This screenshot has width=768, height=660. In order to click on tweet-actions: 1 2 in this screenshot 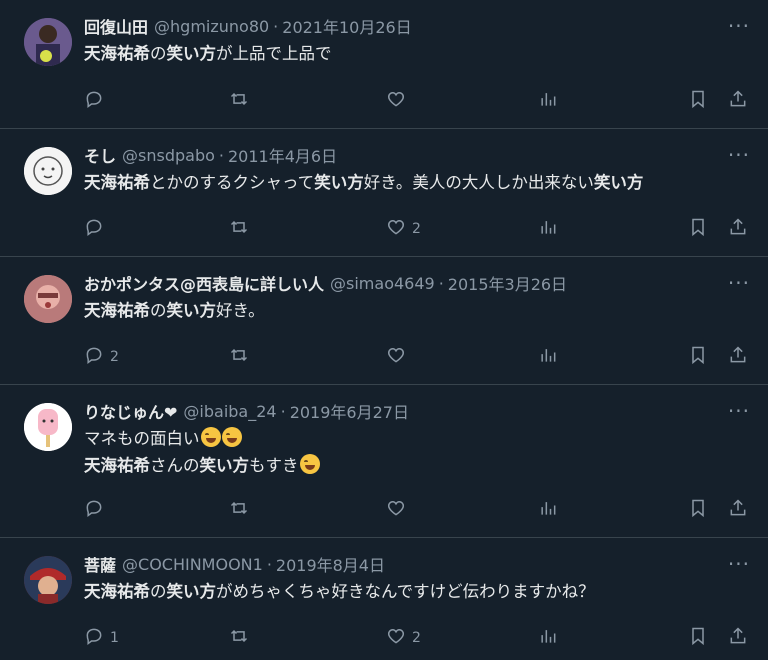, I will do `click(418, 638)`.